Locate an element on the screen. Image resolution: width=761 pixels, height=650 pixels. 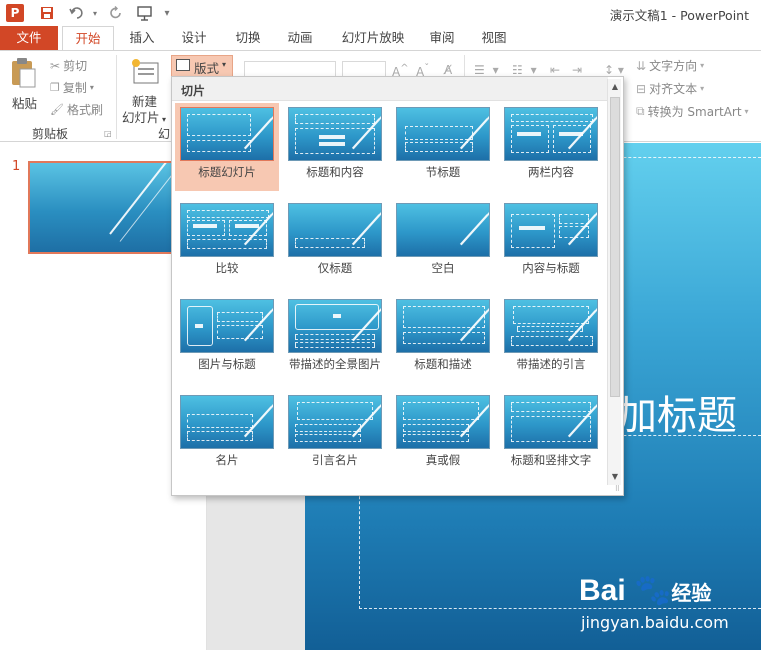
layout-picture-with-caption: 图片与标题 is located at coordinates (227, 339).